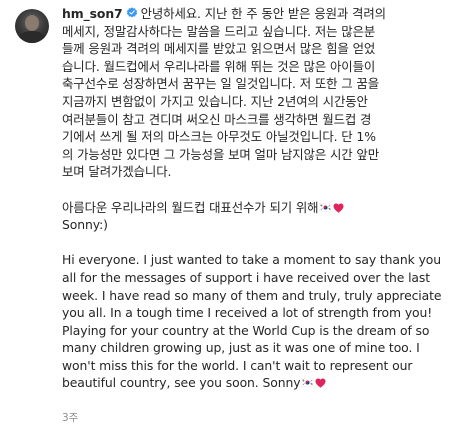 This screenshot has height=438, width=452. What do you see at coordinates (32, 37) in the screenshot?
I see `avatar-shoulders` at bounding box center [32, 37].